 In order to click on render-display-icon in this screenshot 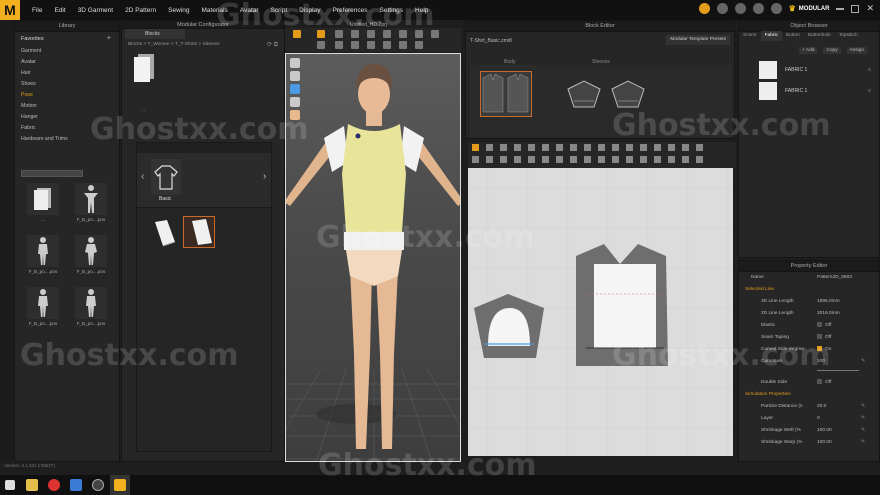, I will do `click(295, 102)`.